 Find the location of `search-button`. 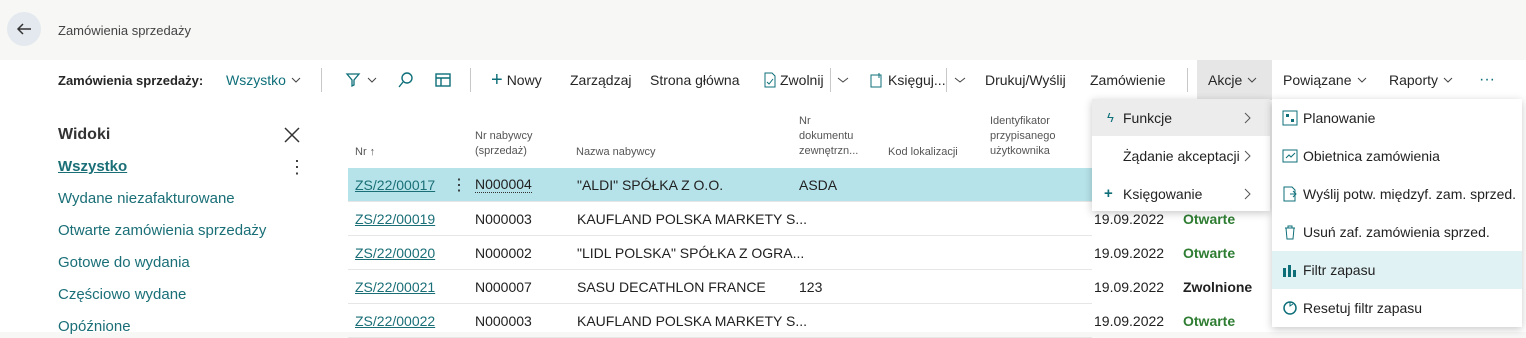

search-button is located at coordinates (406, 80).